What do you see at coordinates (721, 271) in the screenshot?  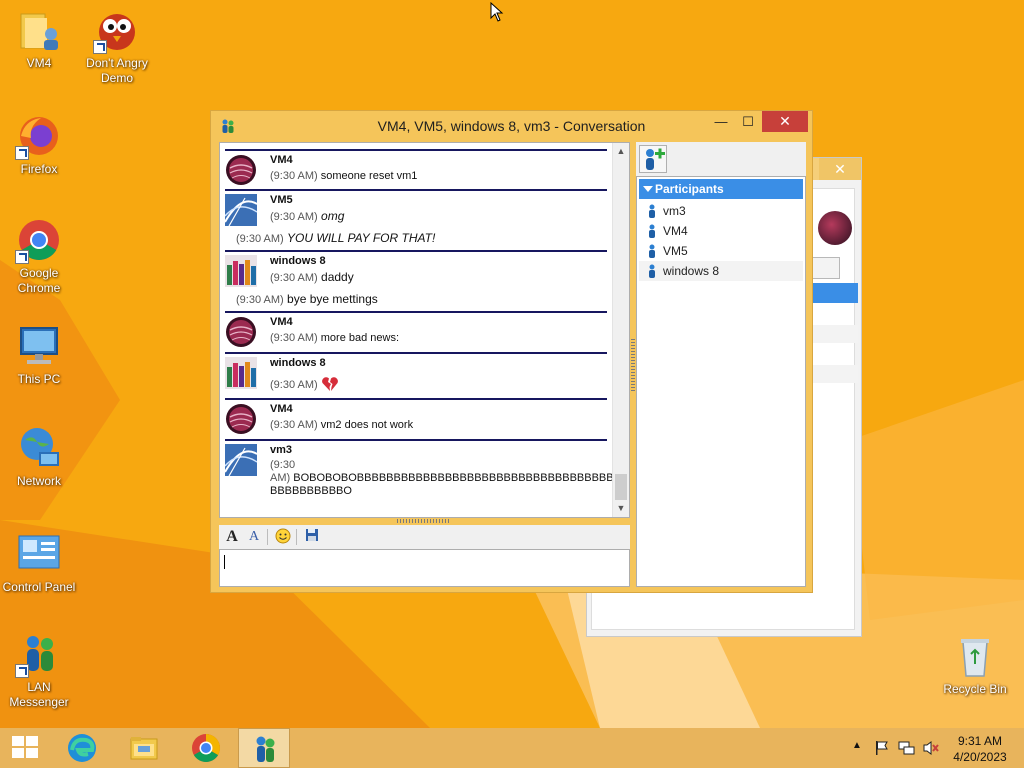 I see `participant-item: windows 8` at bounding box center [721, 271].